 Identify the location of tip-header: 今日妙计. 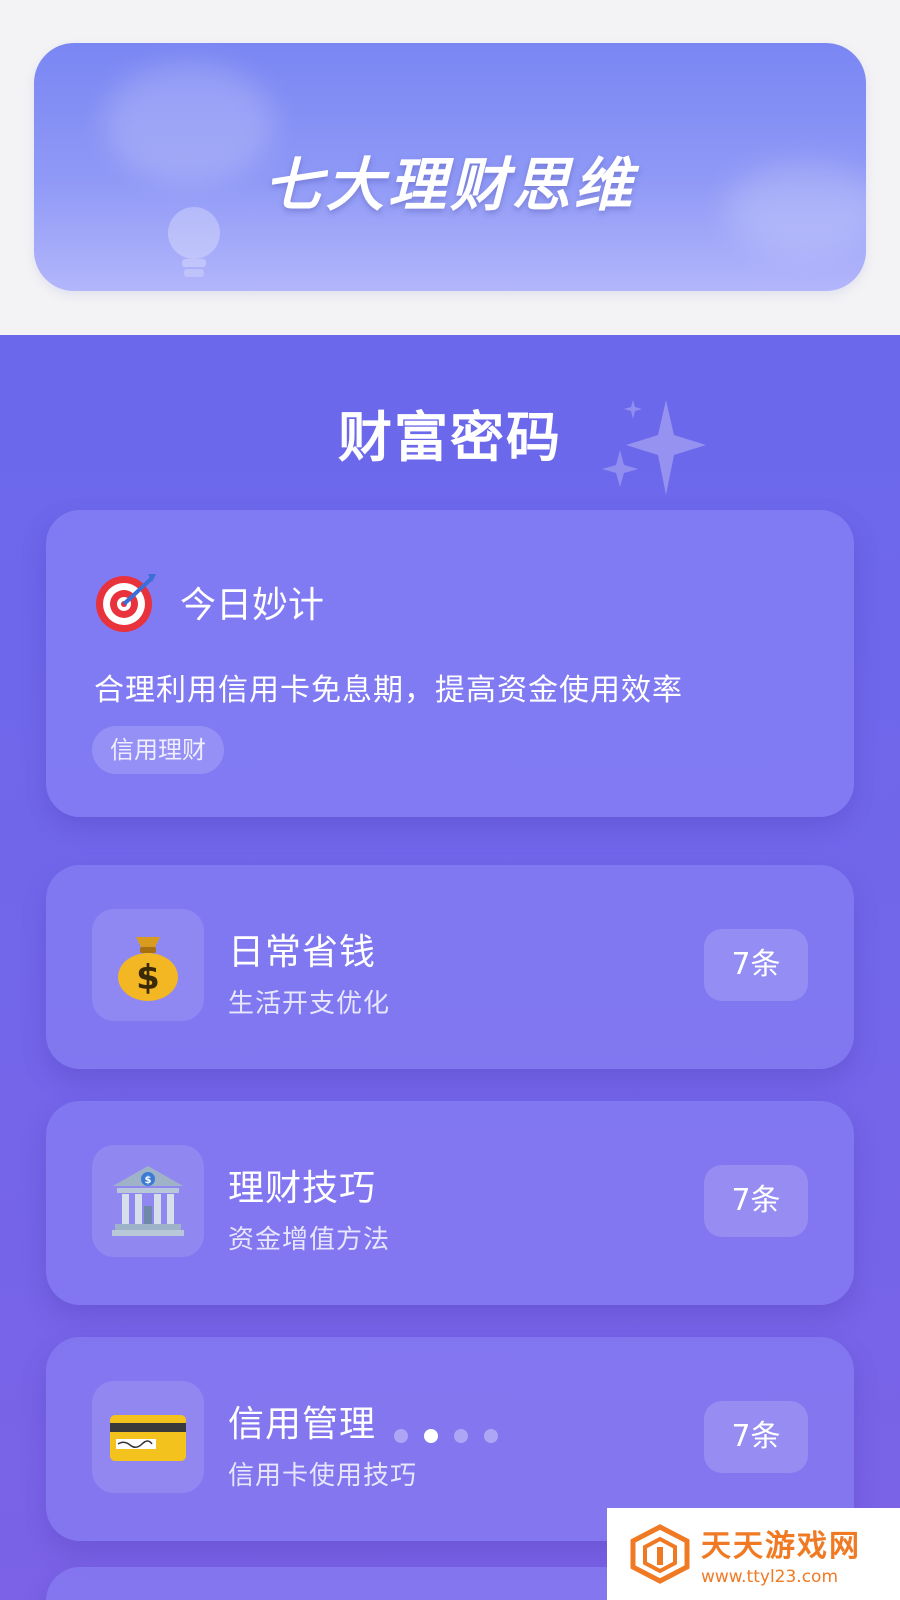
(209, 602).